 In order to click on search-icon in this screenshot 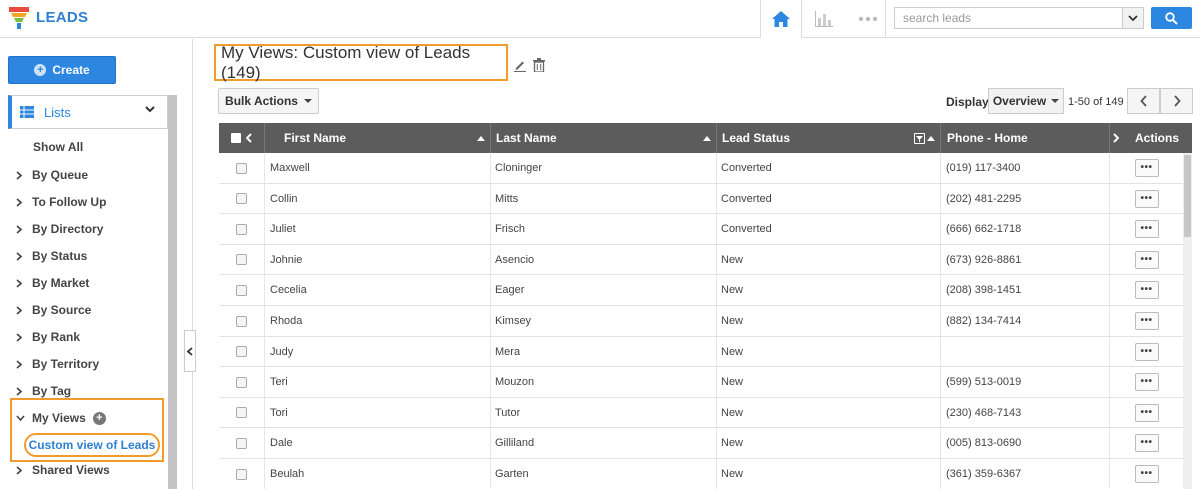, I will do `click(1171, 18)`.